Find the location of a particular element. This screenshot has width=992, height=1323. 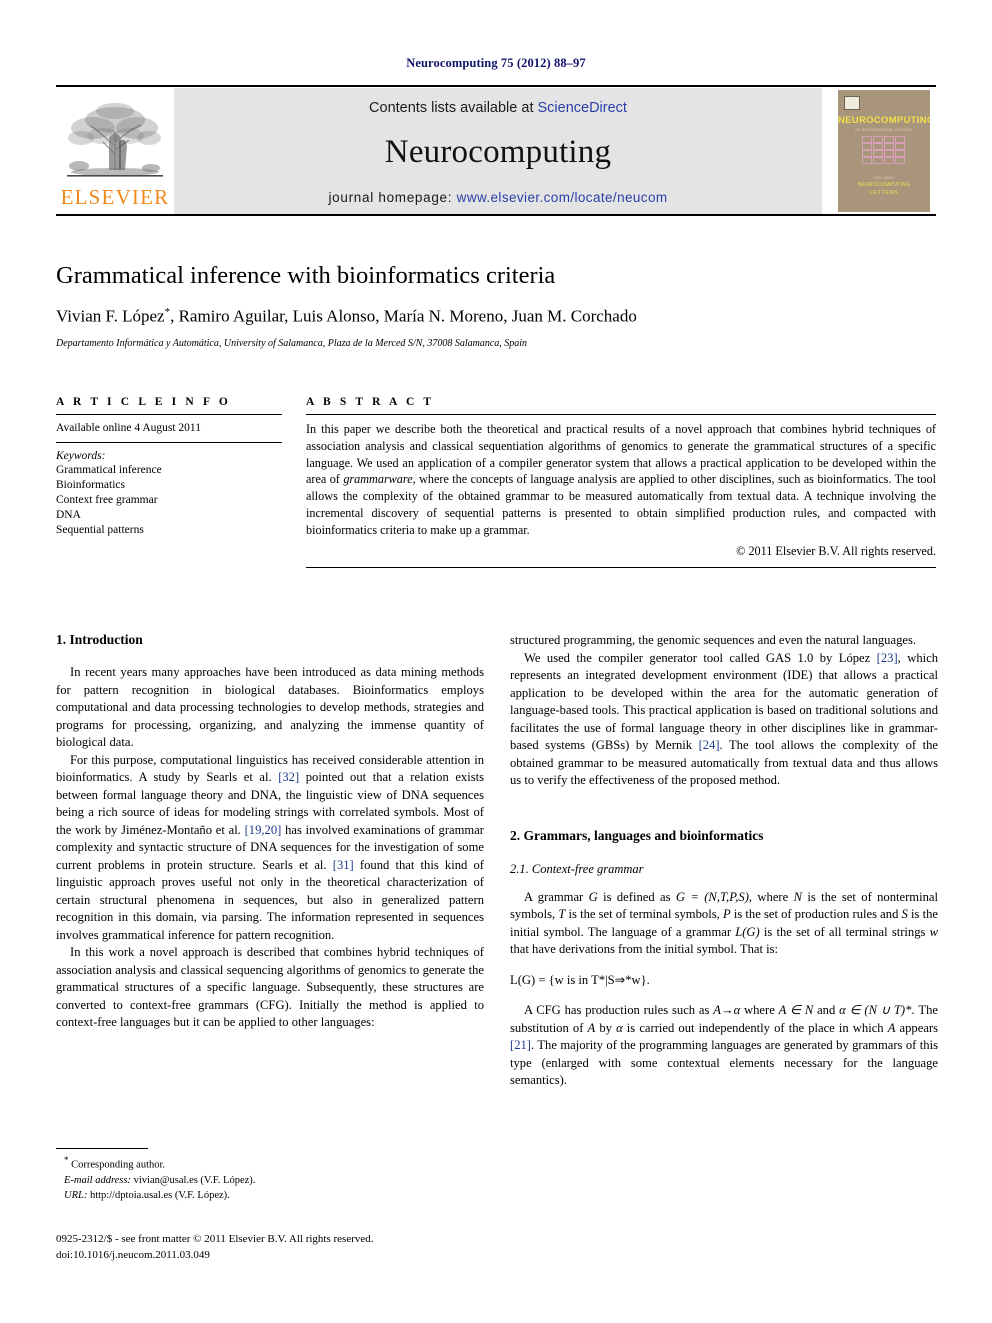

subsection-heading-context-free-grammar: 2.1. Context-free grammar is located at coordinates (577, 868).